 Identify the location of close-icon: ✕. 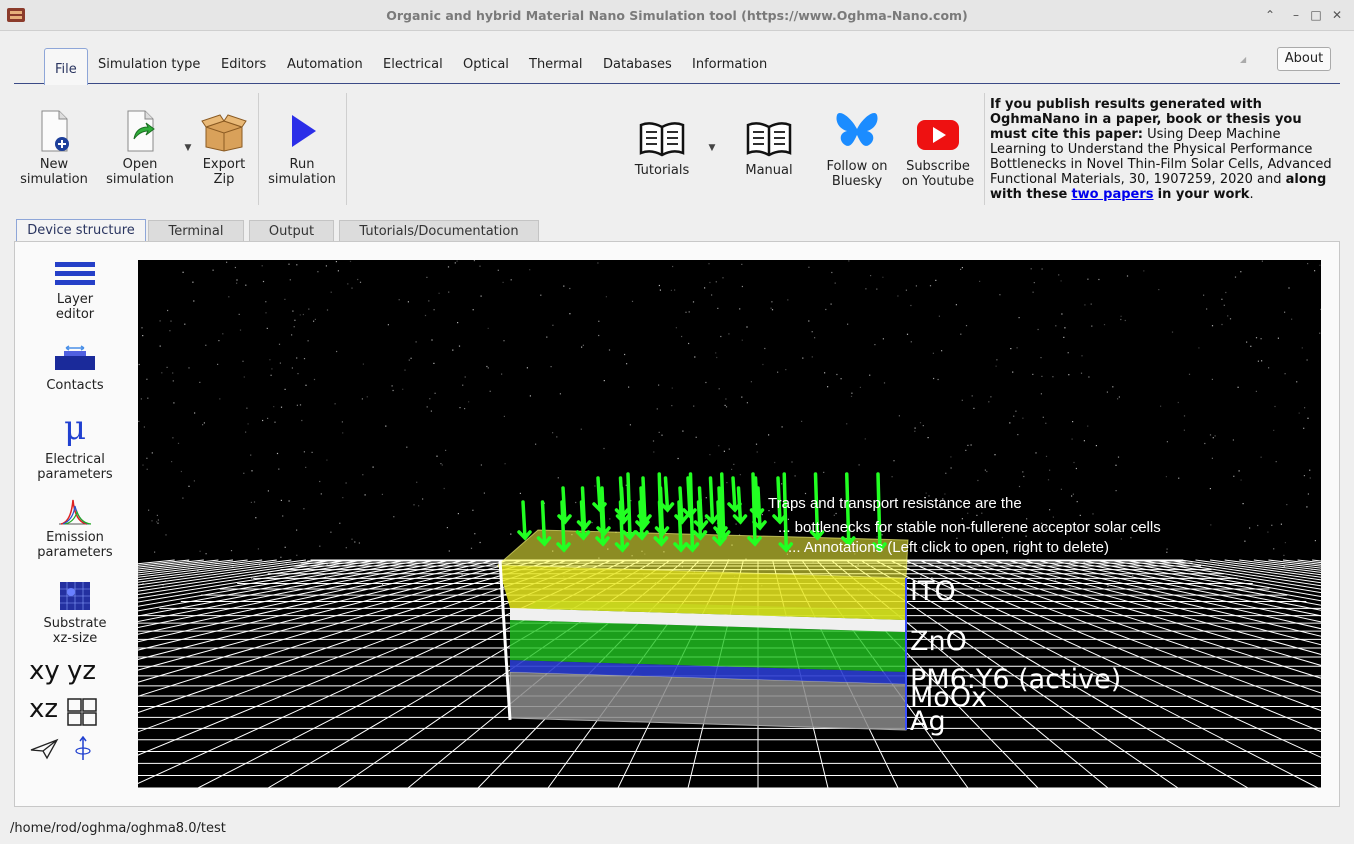
(1337, 15).